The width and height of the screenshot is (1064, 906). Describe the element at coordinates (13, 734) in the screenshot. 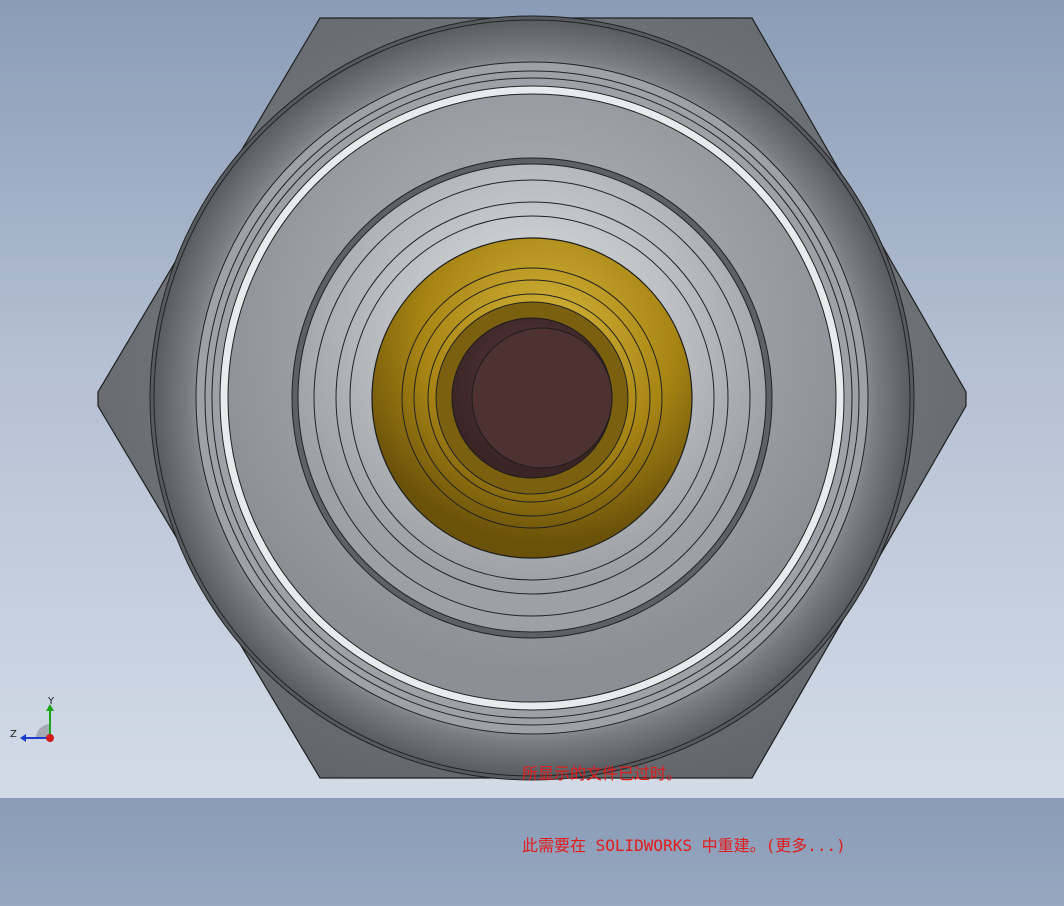

I see `z-axis-label: Z` at that location.